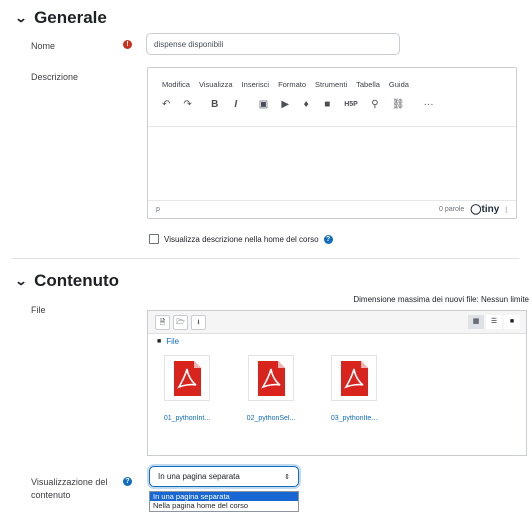 This screenshot has width=531, height=512. What do you see at coordinates (159, 341) in the screenshot?
I see `folder-icon: ■` at bounding box center [159, 341].